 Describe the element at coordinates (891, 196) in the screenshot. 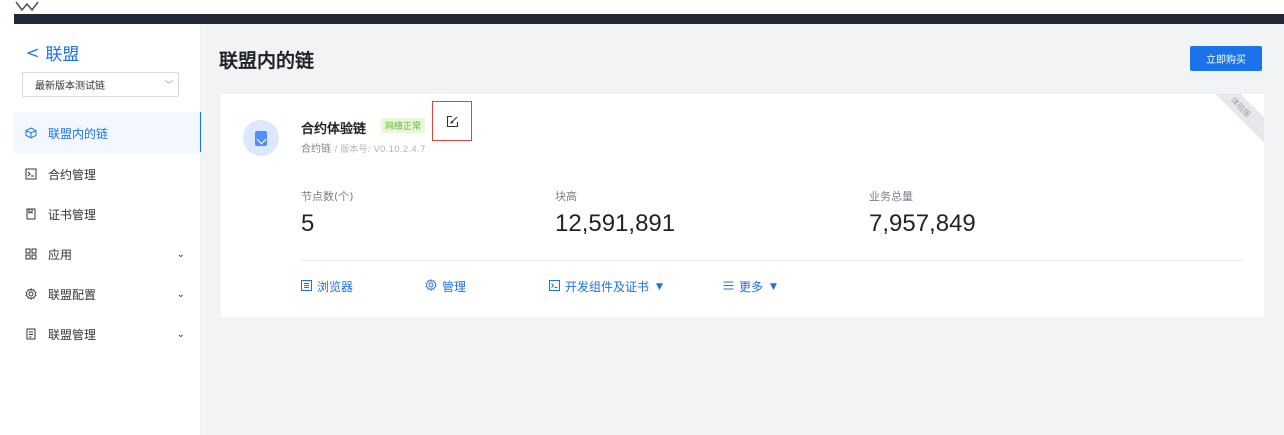

I see `stat-label: 业务总量` at that location.